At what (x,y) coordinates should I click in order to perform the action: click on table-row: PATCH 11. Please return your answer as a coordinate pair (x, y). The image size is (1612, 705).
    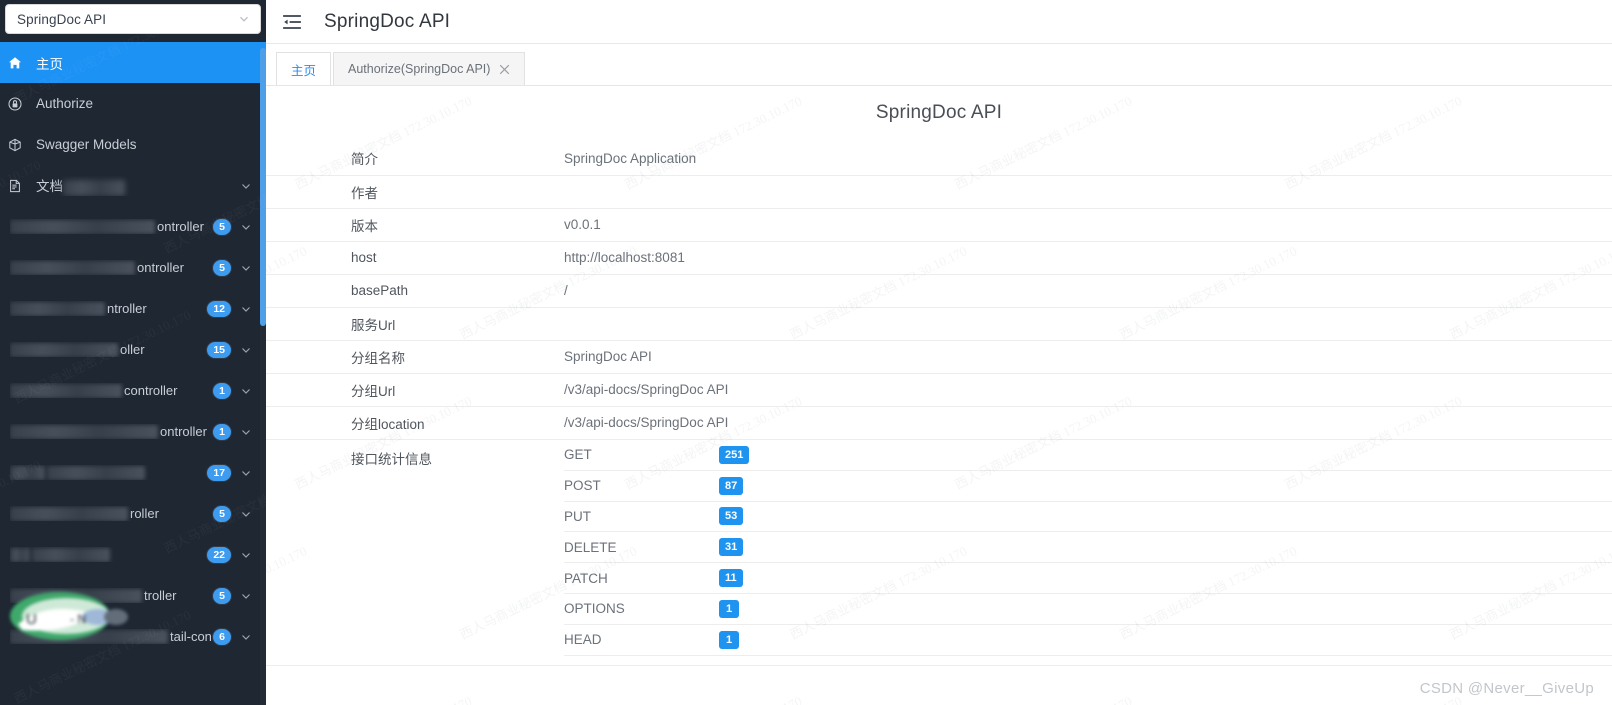
    Looking at the image, I should click on (1088, 578).